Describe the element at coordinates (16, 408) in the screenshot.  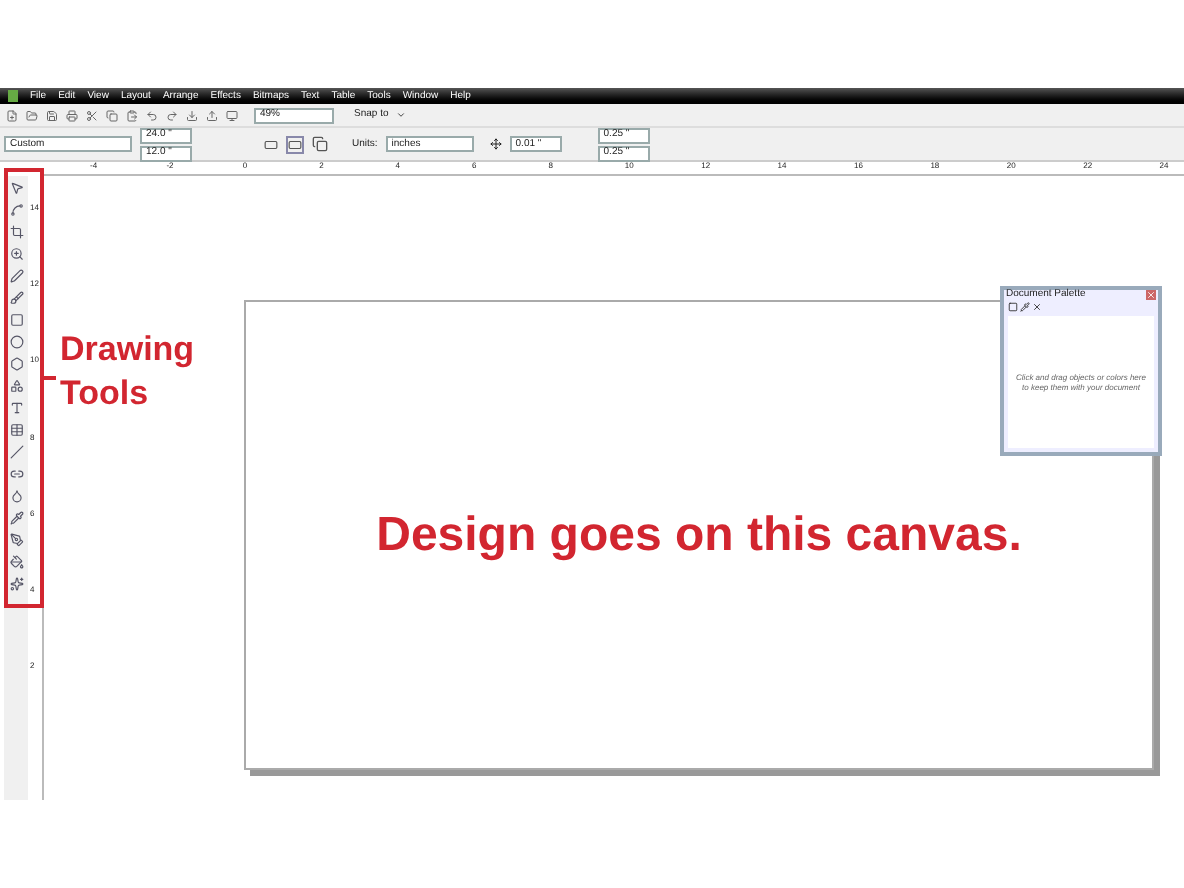
I see `text-tool-icon` at that location.